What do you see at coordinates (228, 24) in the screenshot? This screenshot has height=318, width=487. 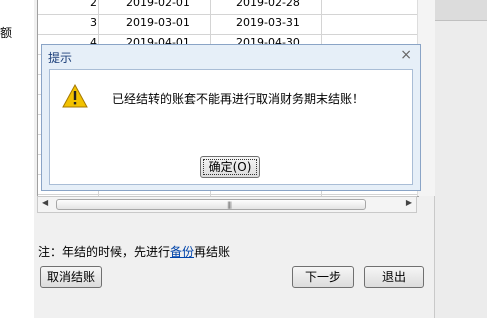 I see `table-row: 3 2019-03-01 2019-03-31` at bounding box center [228, 24].